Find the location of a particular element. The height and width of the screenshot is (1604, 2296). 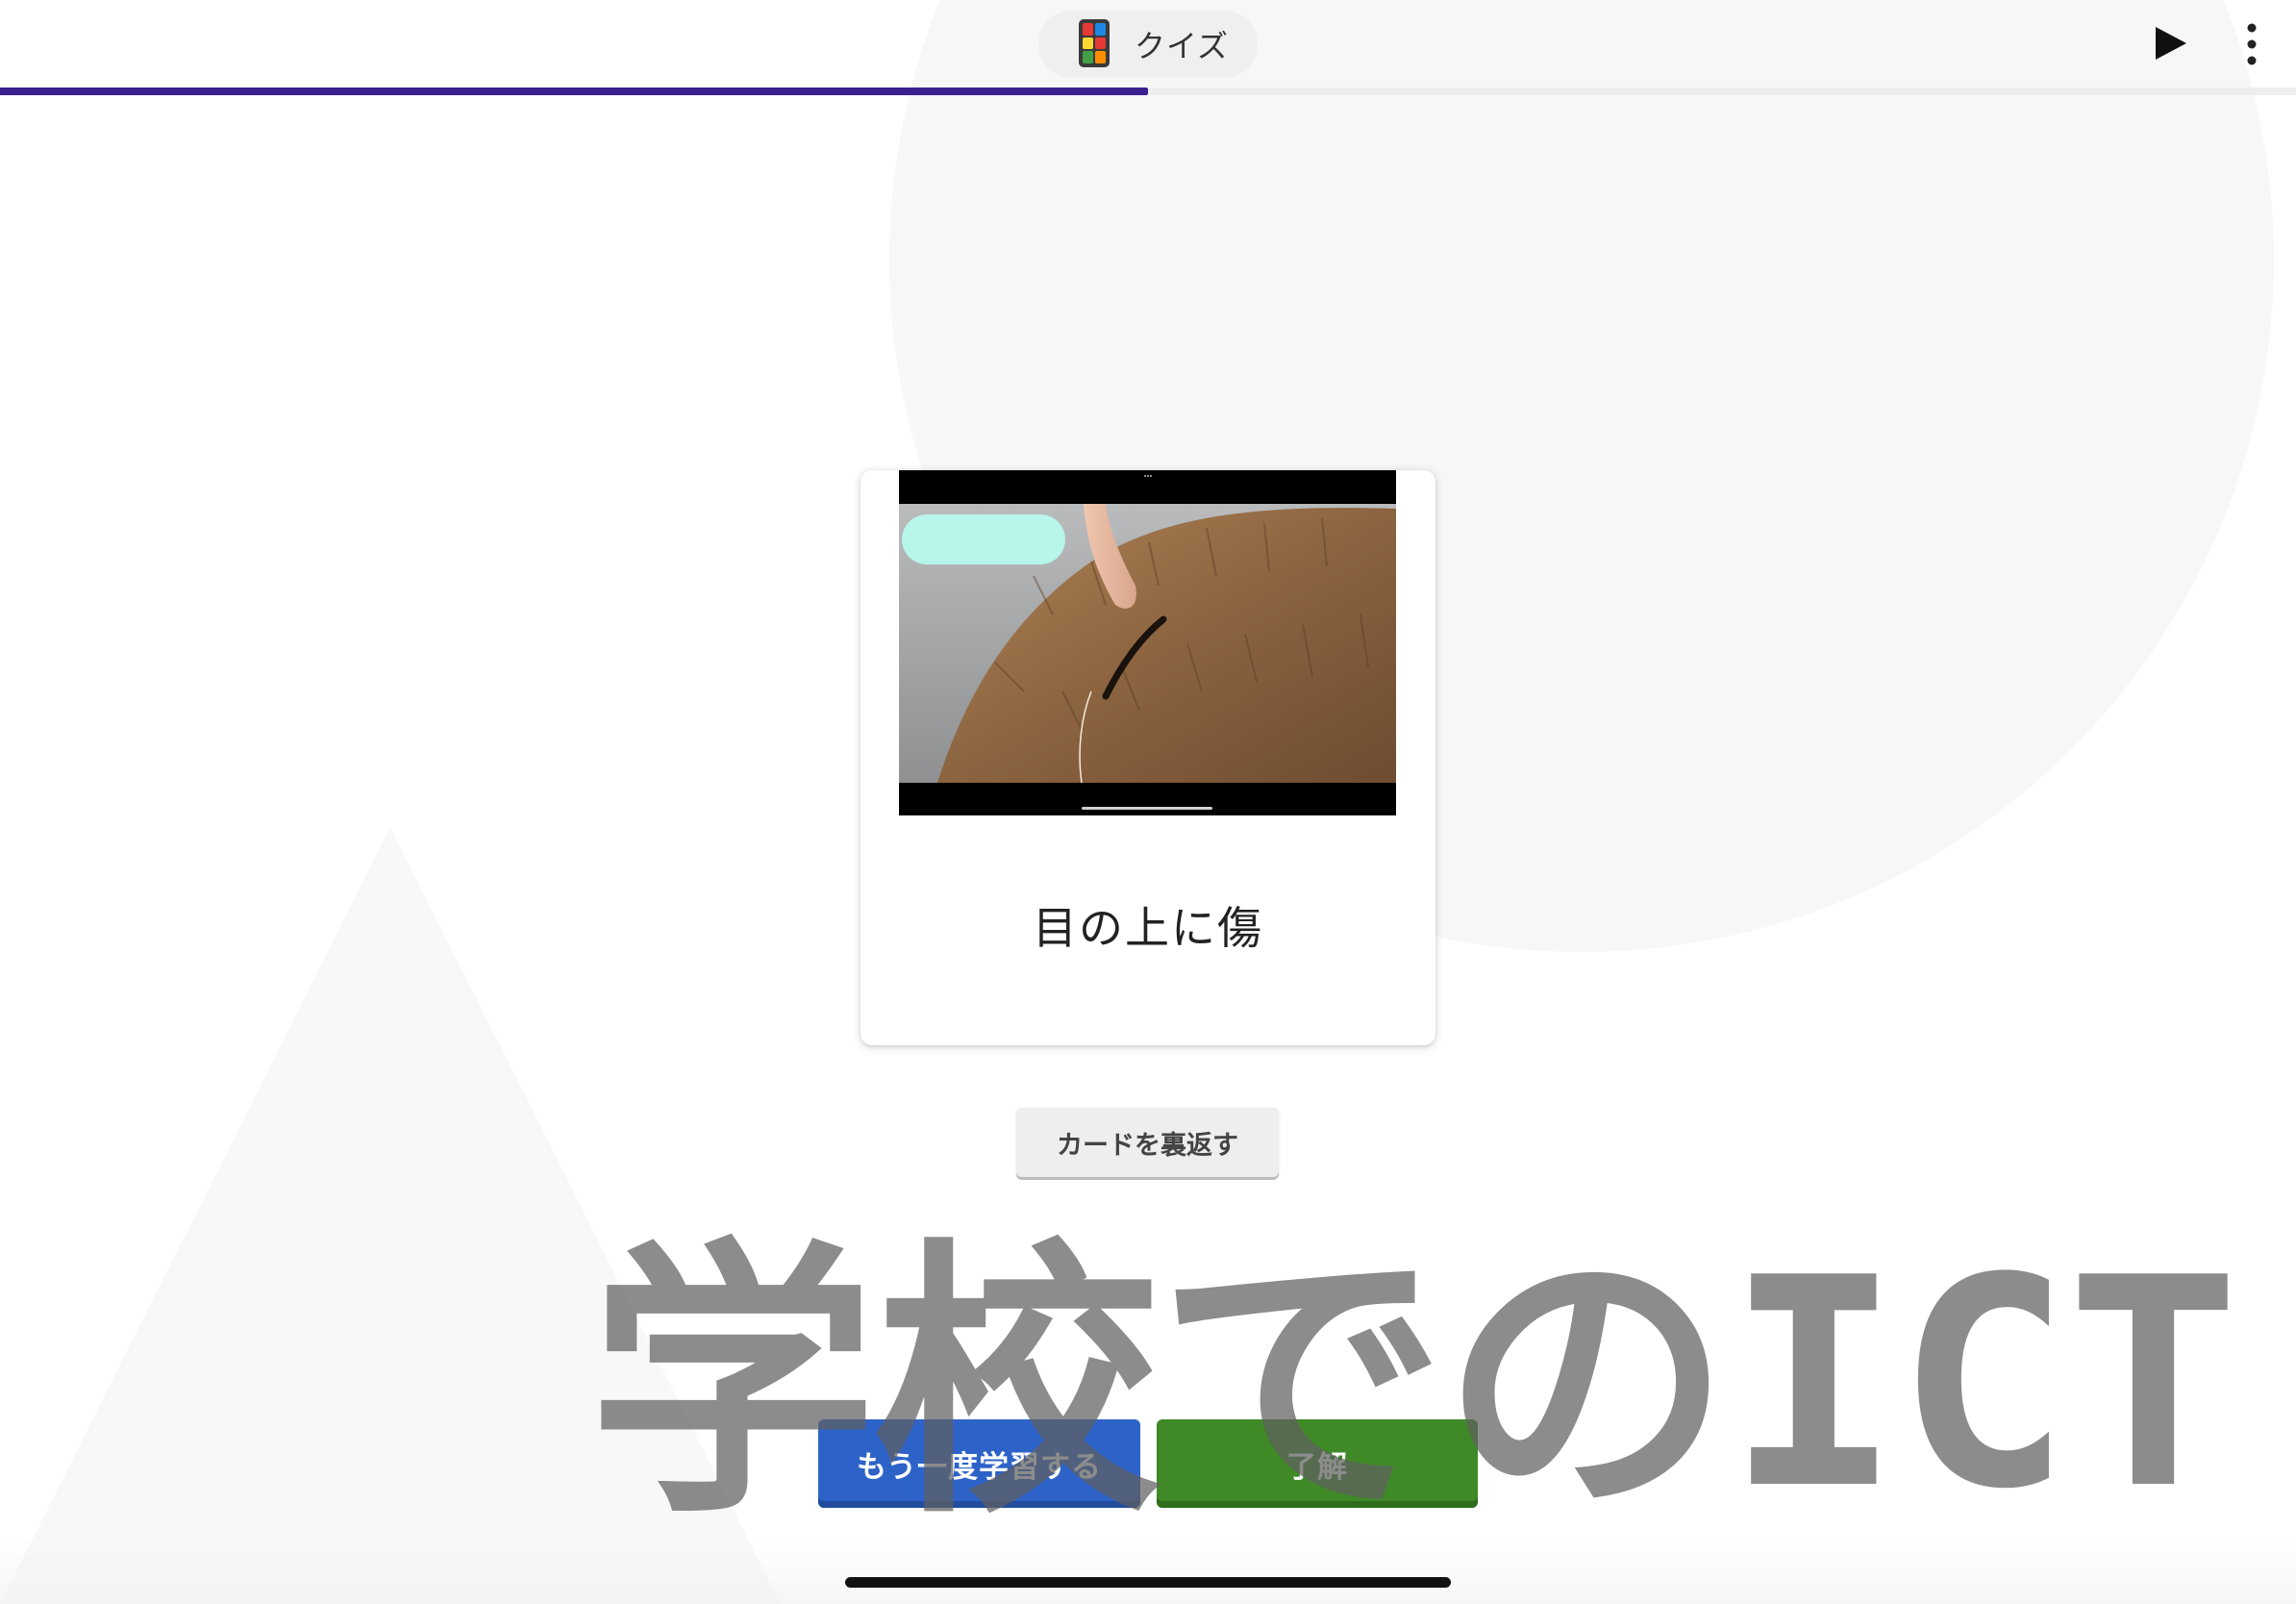

page-title: クイズ is located at coordinates (1182, 46).